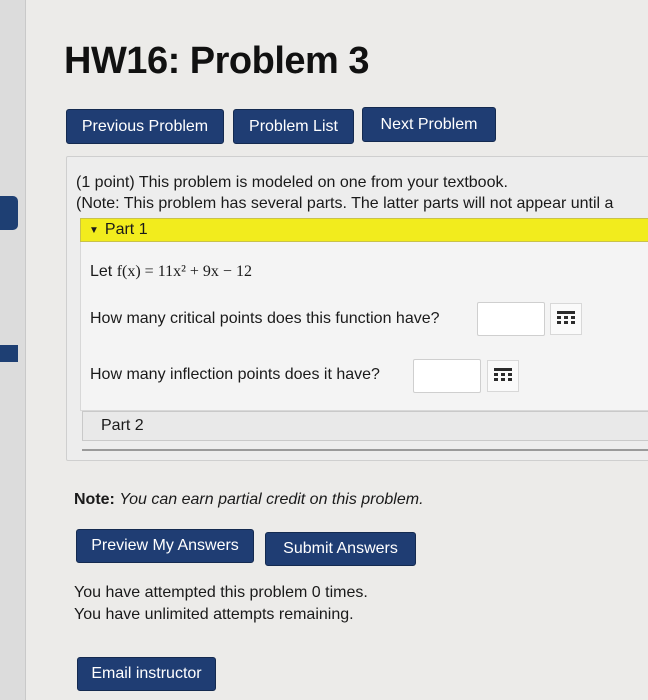 This screenshot has width=648, height=700. Describe the element at coordinates (184, 271) in the screenshot. I see `function-expression: f(x) = 11x² + 9x − 12` at that location.